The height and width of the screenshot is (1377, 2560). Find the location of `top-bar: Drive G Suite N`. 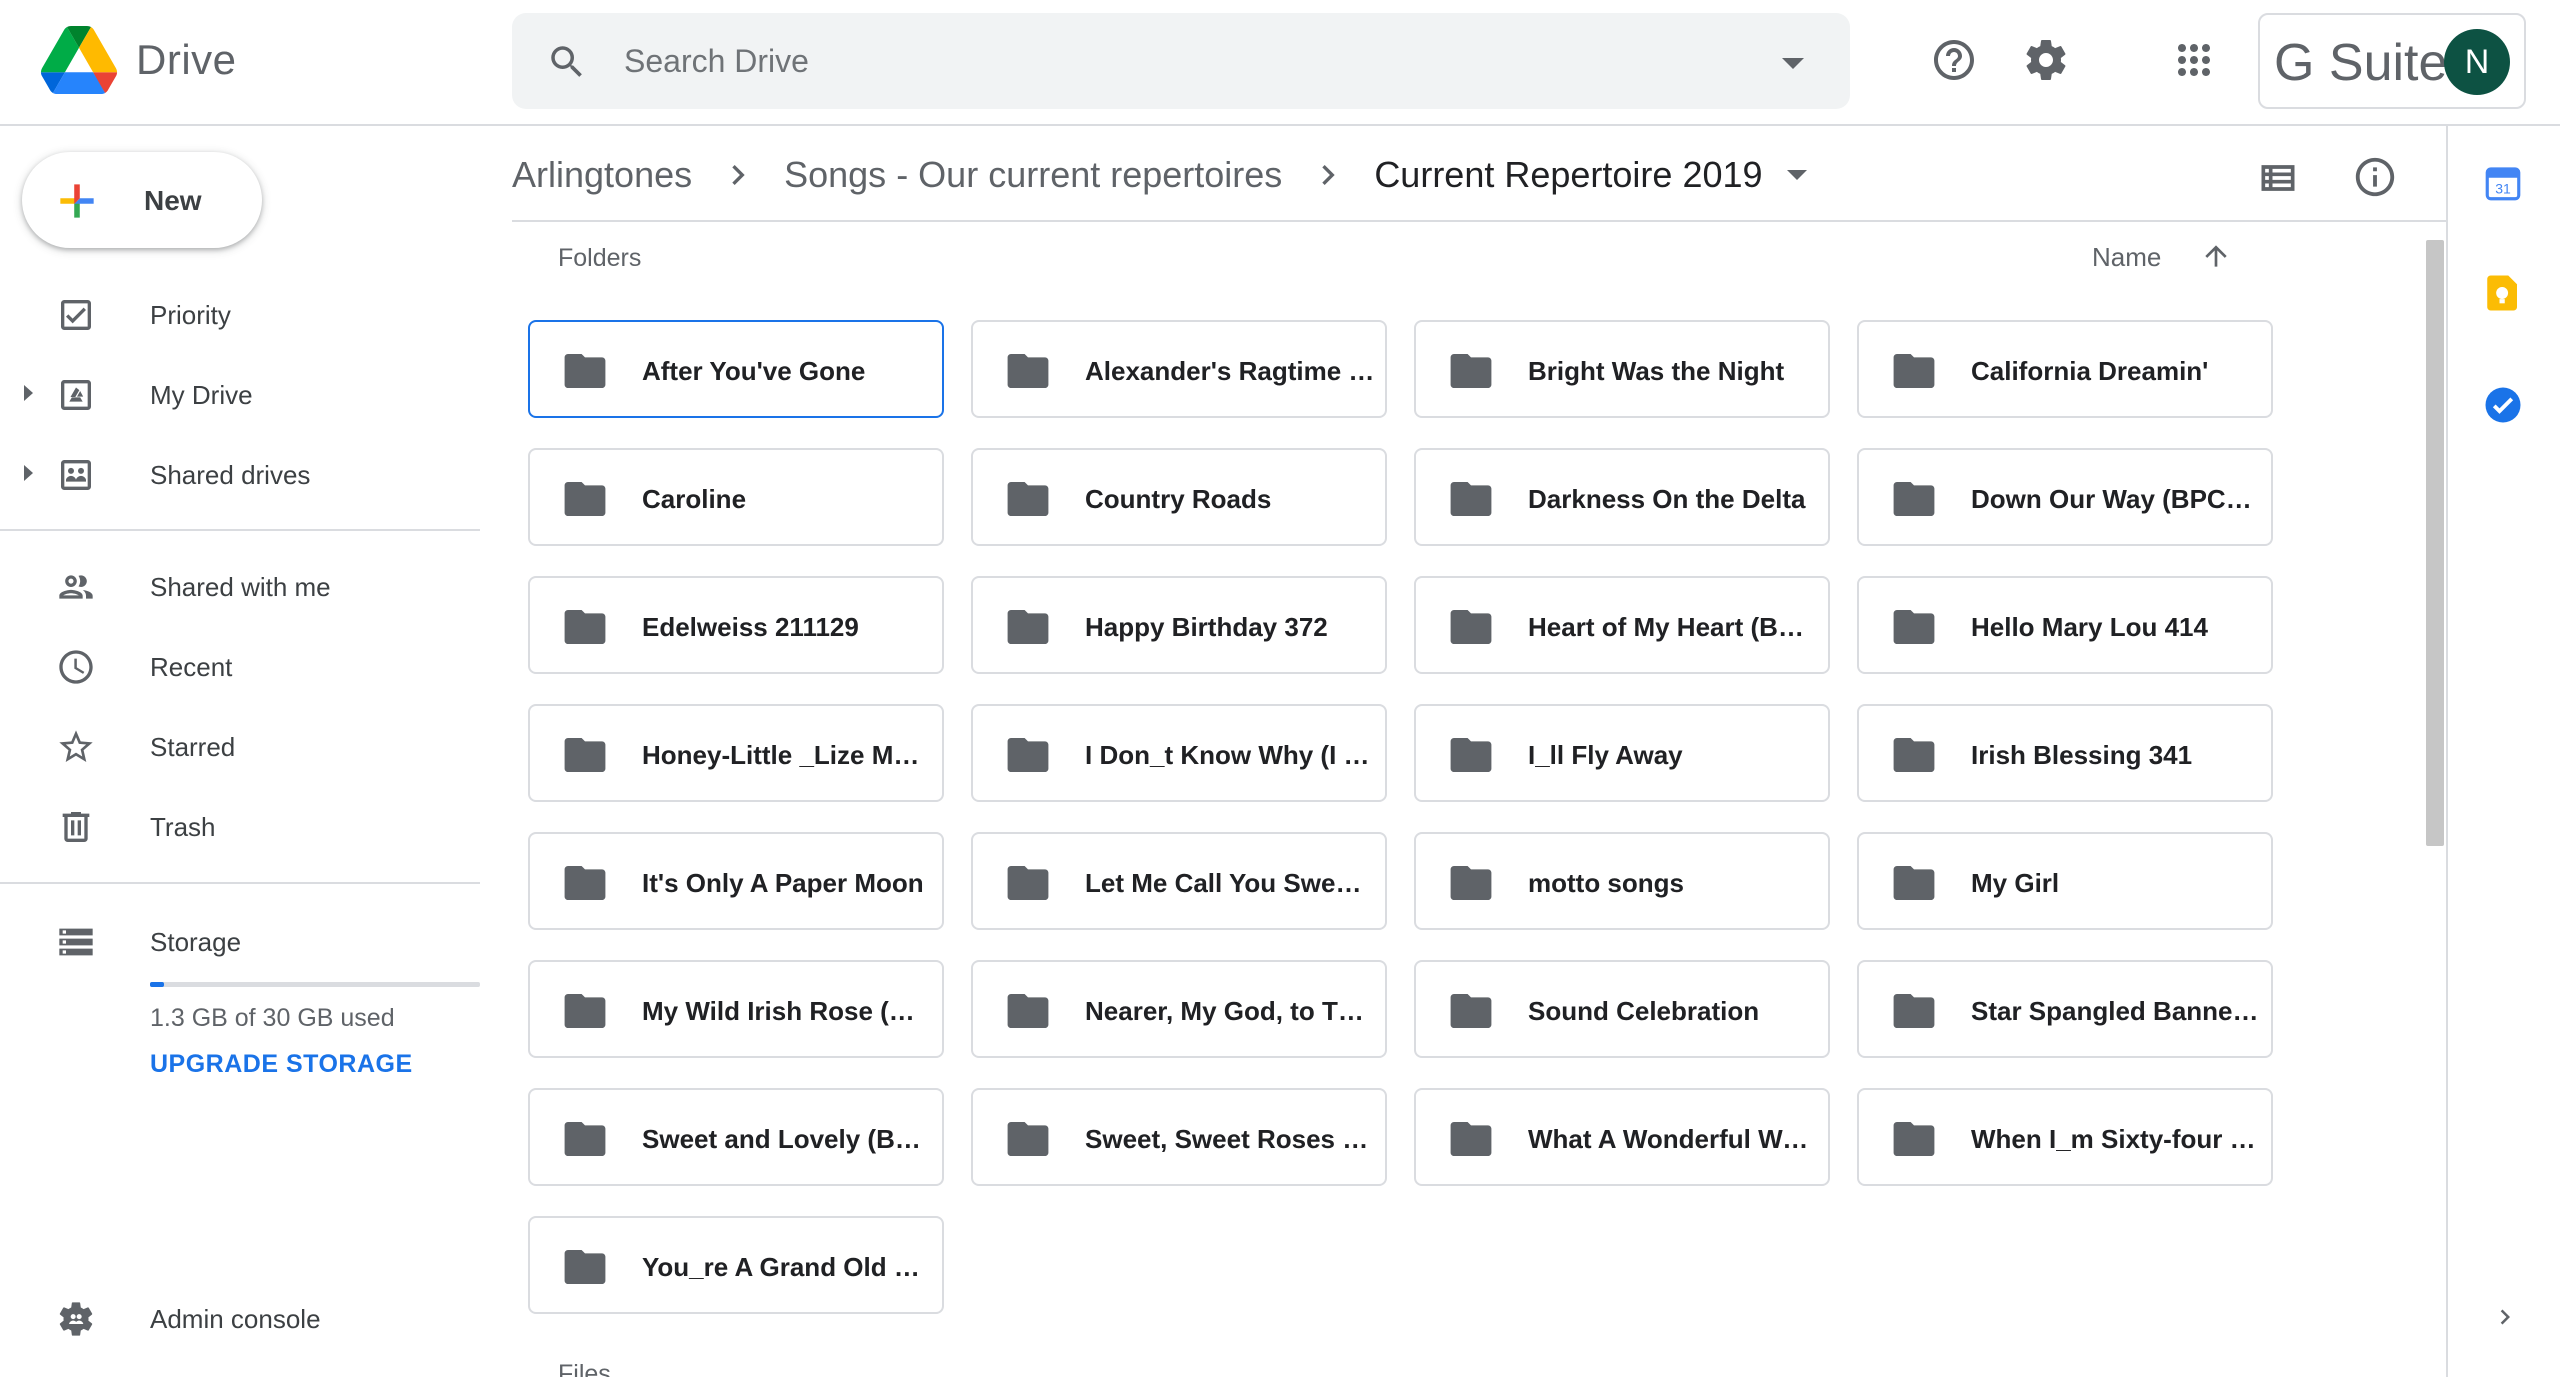

top-bar: Drive G Suite N is located at coordinates (1280, 63).